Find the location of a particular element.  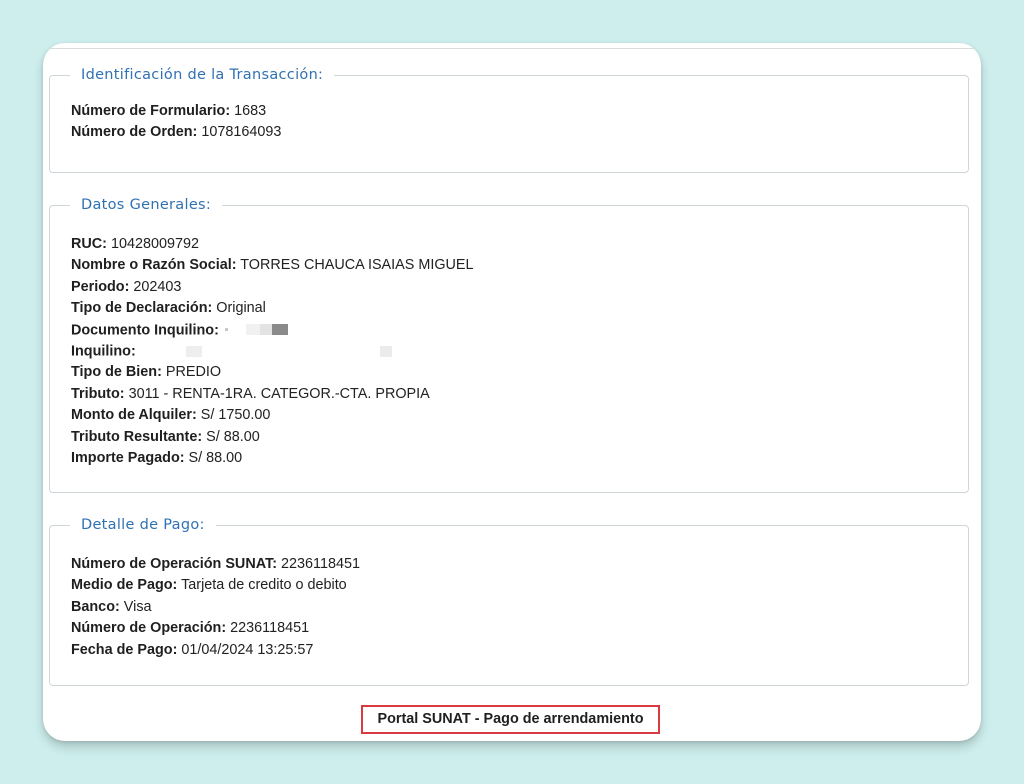

field-value: 10428009792 is located at coordinates (155, 244).